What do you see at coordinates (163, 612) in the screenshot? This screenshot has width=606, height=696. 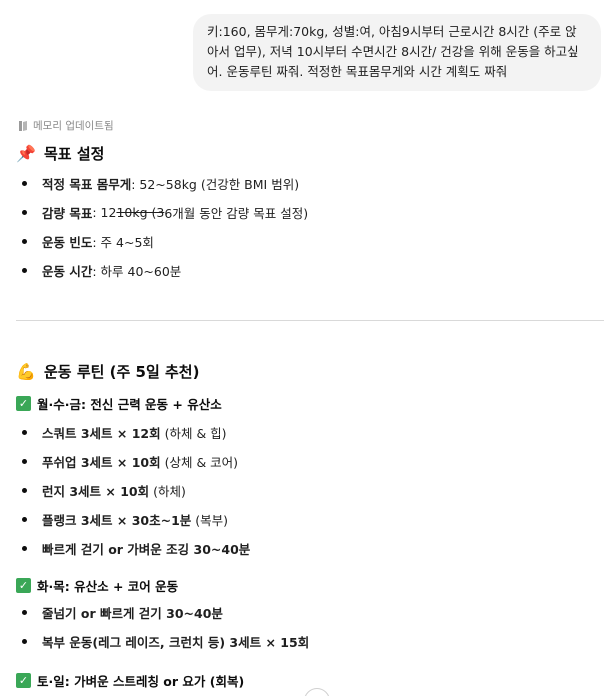 I see `list-item: 줄넘기 or 빠르게 걷기 30~40분` at bounding box center [163, 612].